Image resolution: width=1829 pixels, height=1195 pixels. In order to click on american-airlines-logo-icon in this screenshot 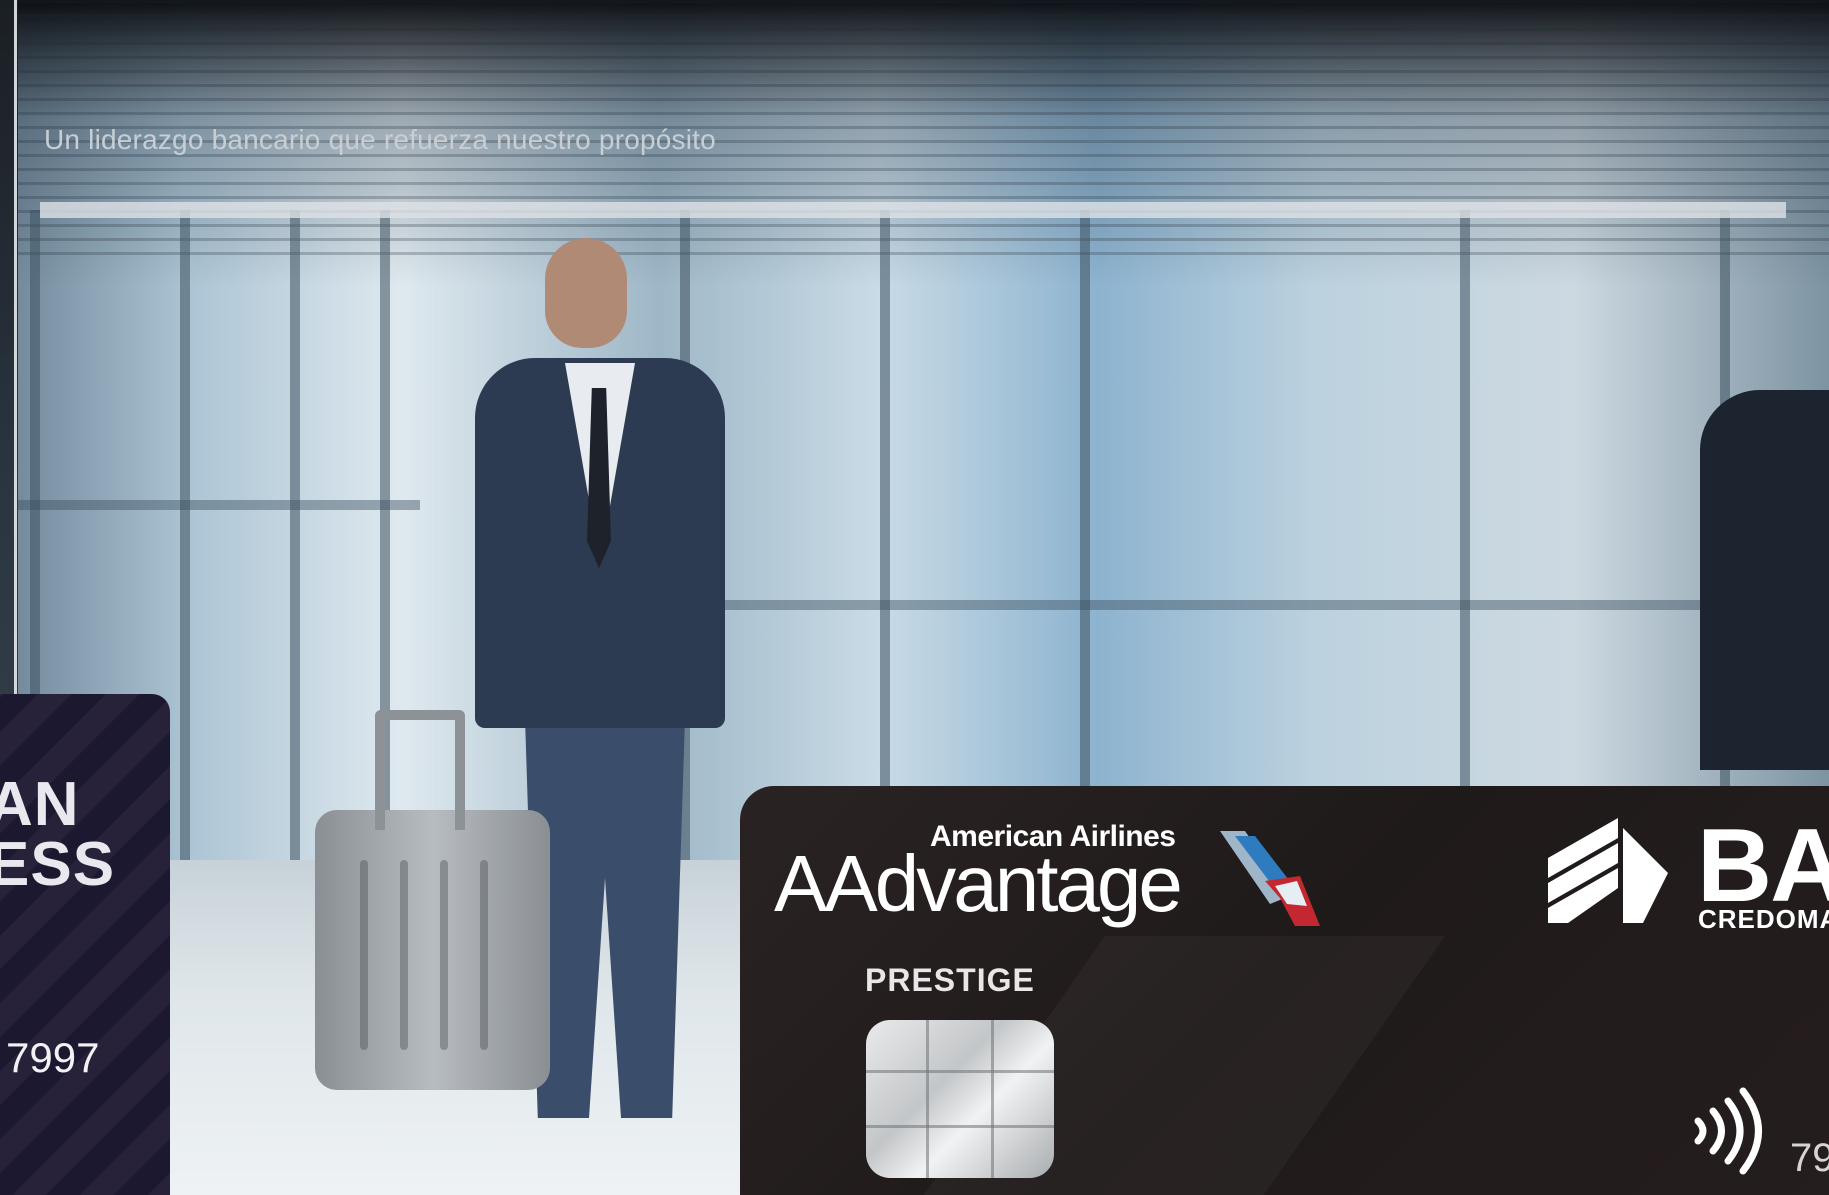, I will do `click(1270, 878)`.